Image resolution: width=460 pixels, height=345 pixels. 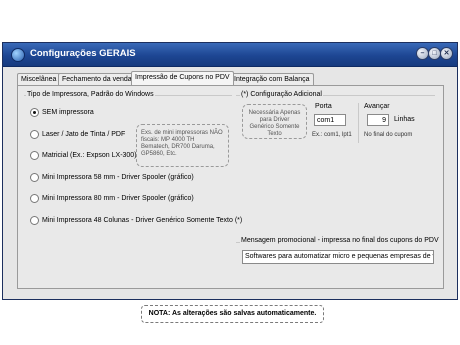 I want to click on tab-impressao-cupons: Impressão de Cupons no PDV, so click(x=182, y=78).